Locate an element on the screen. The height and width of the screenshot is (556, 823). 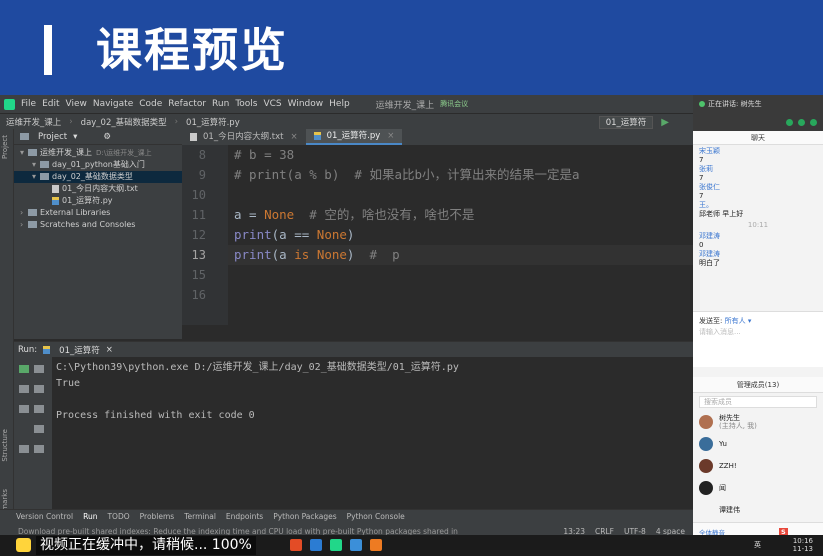
system-clock: 10:16 11-13 is located at coordinates (803, 545).